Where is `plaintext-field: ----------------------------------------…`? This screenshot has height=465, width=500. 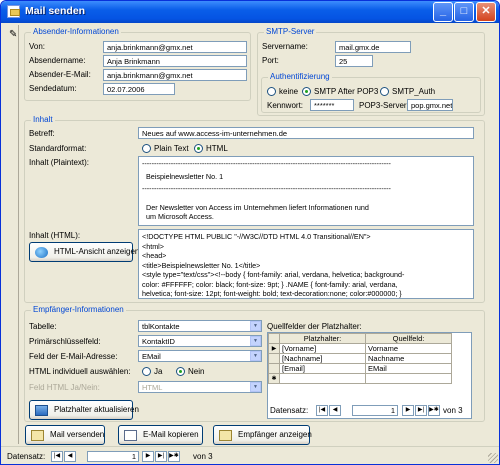
plaintext-field: ----------------------------------------… is located at coordinates (306, 191).